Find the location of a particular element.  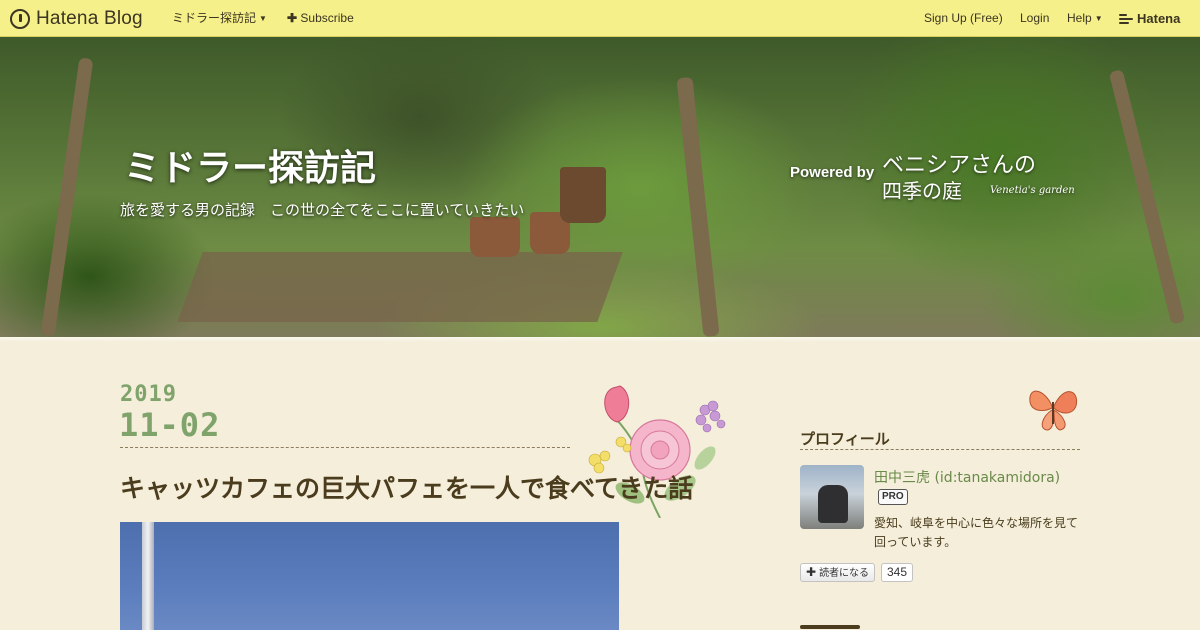

hatena-label: Hatena is located at coordinates (1159, 18).